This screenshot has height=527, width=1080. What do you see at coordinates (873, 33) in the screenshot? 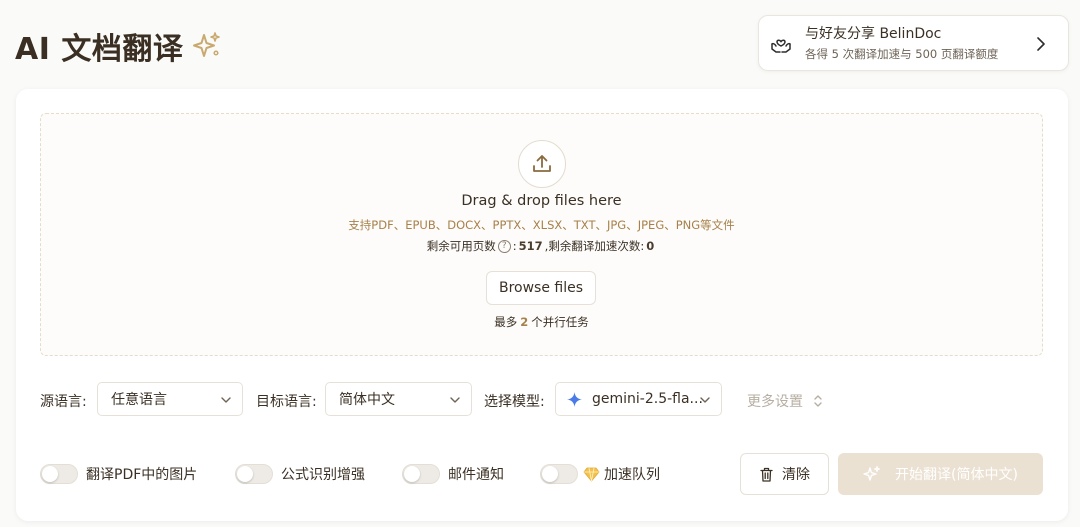
I see `share-title: 与好友分享 BelinDoc` at bounding box center [873, 33].